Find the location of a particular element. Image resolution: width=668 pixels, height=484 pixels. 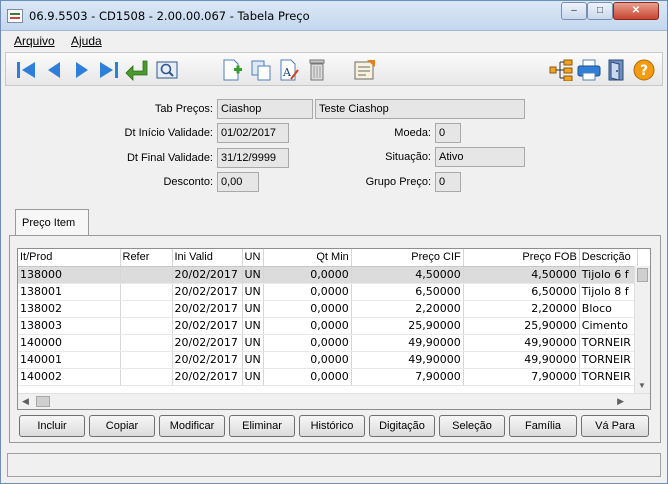

va-para-button: Vá Para is located at coordinates (615, 426).